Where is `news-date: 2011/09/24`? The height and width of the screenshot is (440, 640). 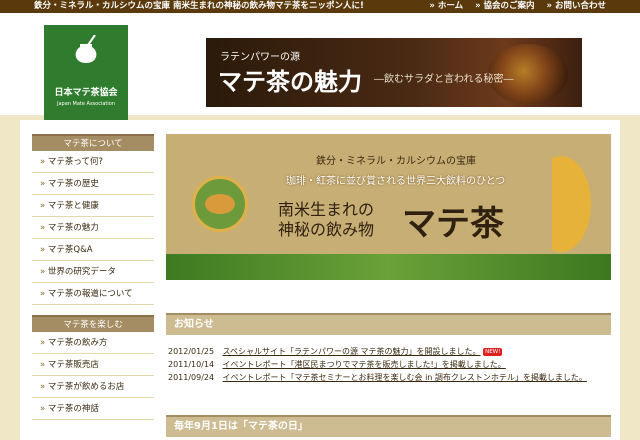 news-date: 2011/09/24 is located at coordinates (191, 377).